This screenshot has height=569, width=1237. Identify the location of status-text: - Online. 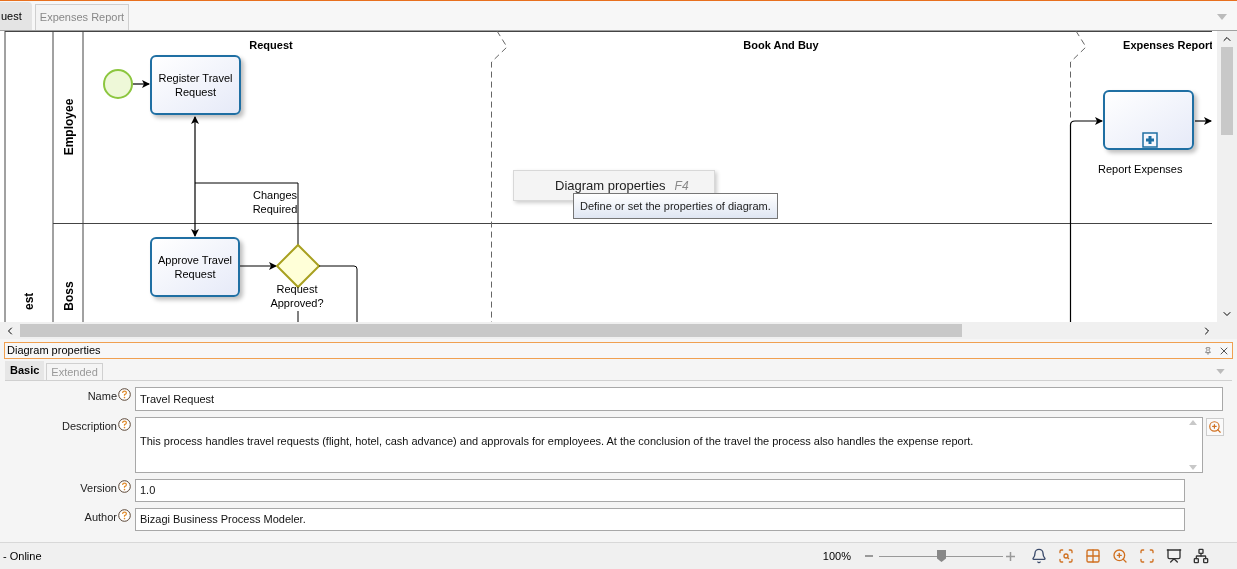
(22, 556).